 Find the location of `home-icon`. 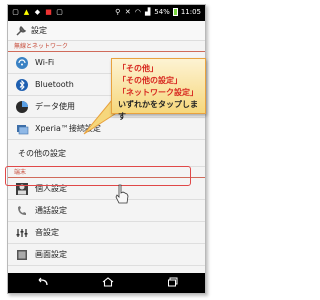

home-icon is located at coordinates (108, 283).